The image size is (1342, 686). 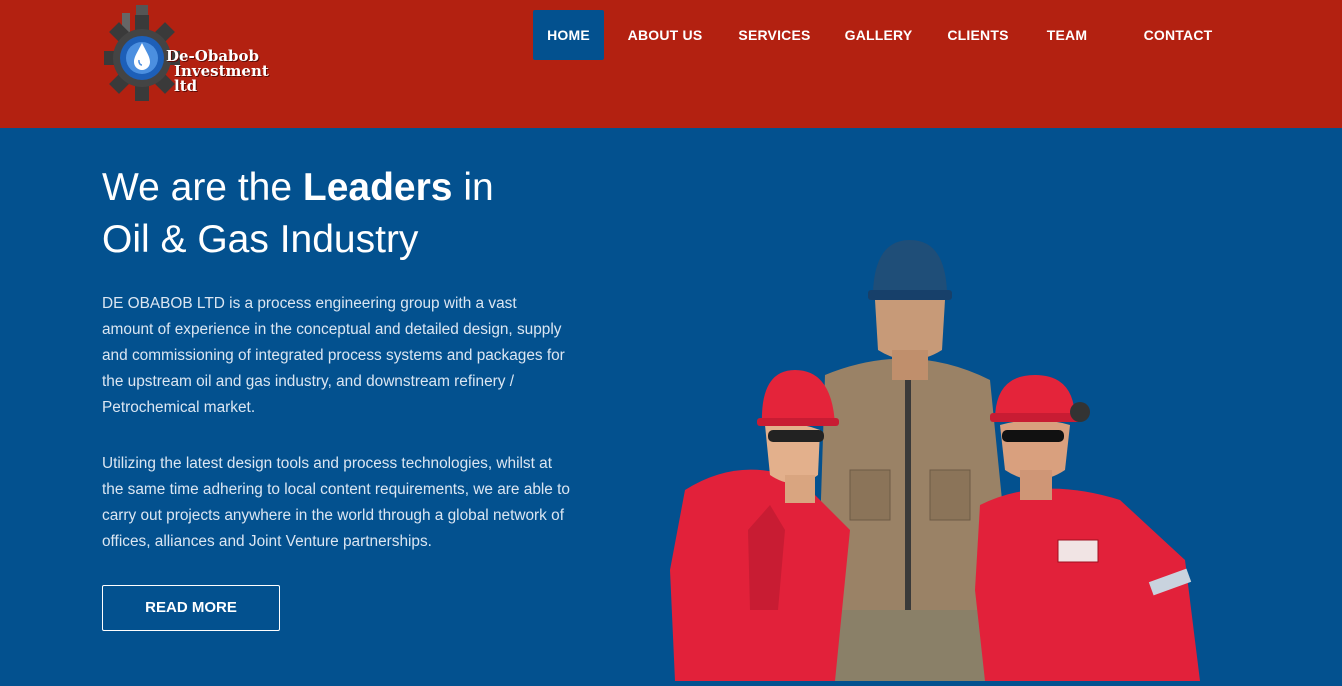 What do you see at coordinates (191, 608) in the screenshot?
I see `read-more-button: READ MORE` at bounding box center [191, 608].